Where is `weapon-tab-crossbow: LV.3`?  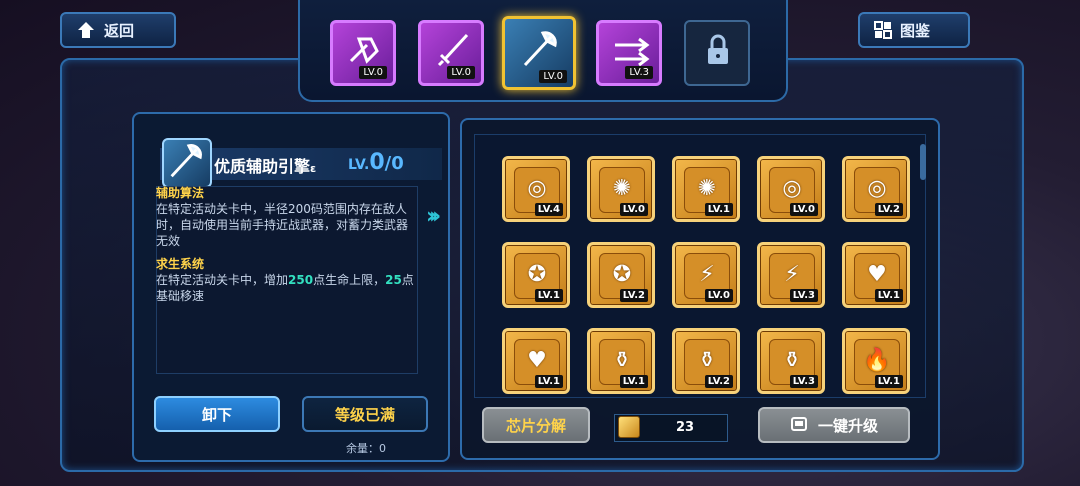 weapon-tab-crossbow: LV.3 is located at coordinates (629, 53).